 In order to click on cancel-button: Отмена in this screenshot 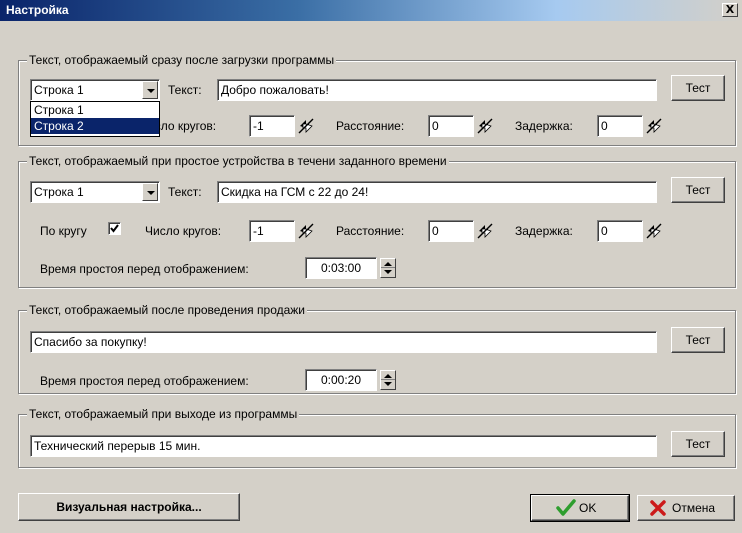, I will do `click(686, 508)`.